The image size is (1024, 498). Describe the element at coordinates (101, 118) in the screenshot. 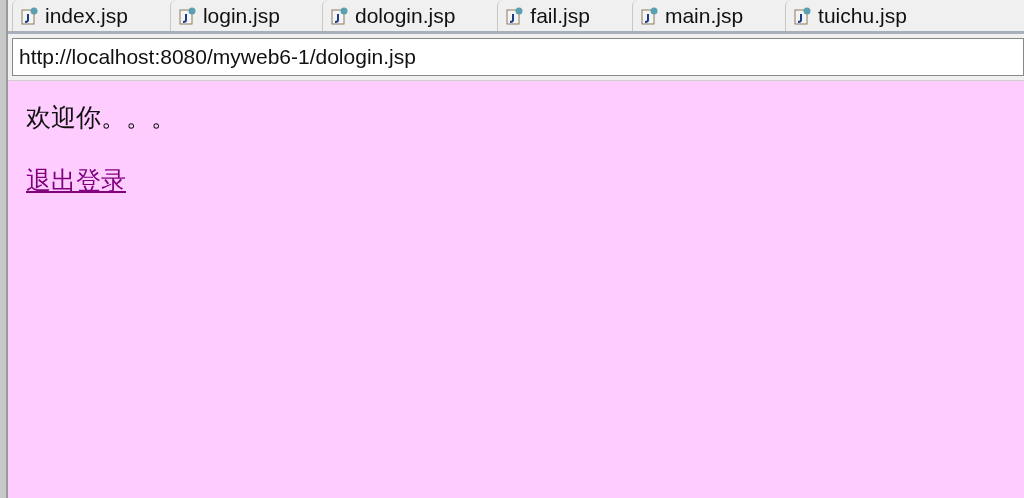

I see `welcome-text: 欢迎你。。。` at that location.